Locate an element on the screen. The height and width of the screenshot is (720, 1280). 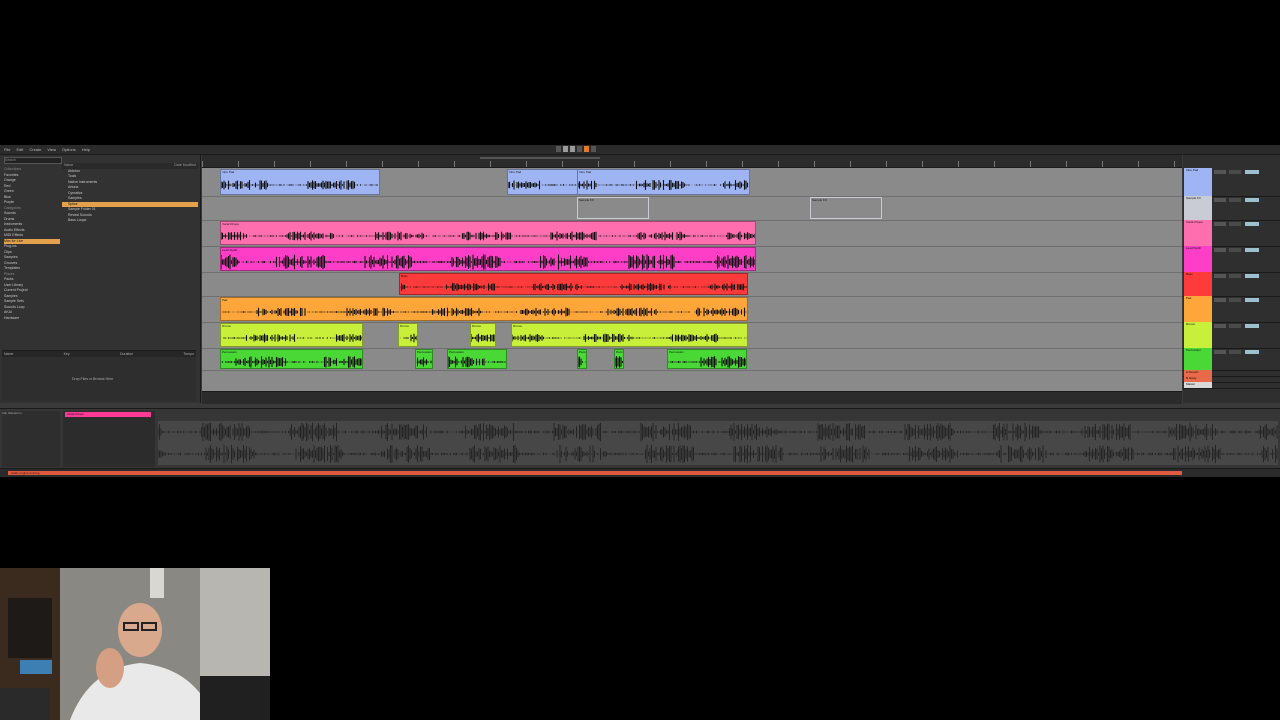
track-lane: Drums Drums Drums Drums is located at coordinates (692, 335).